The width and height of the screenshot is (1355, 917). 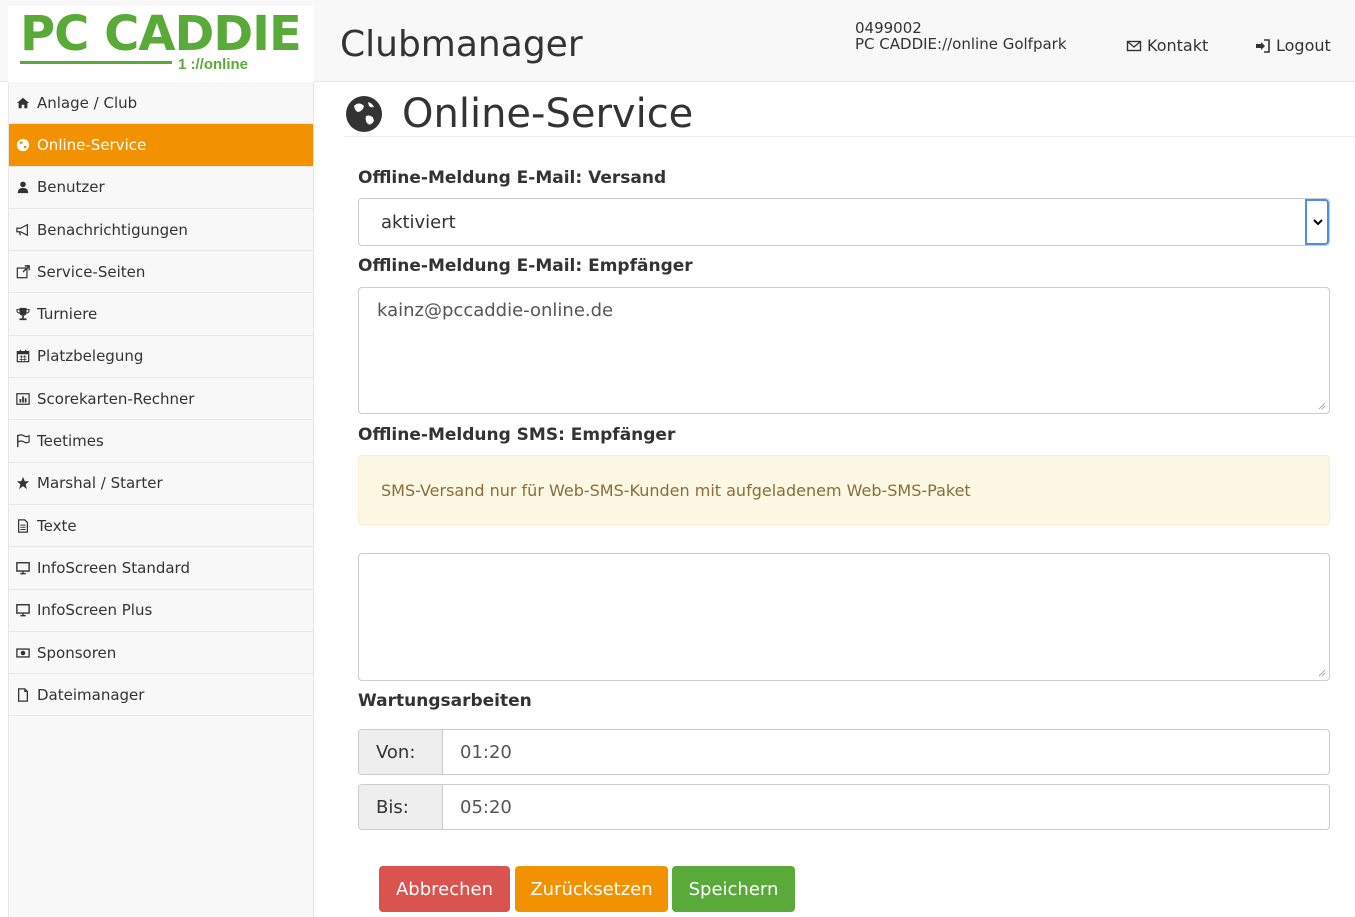 What do you see at coordinates (23, 399) in the screenshot?
I see `bar-chart-icon` at bounding box center [23, 399].